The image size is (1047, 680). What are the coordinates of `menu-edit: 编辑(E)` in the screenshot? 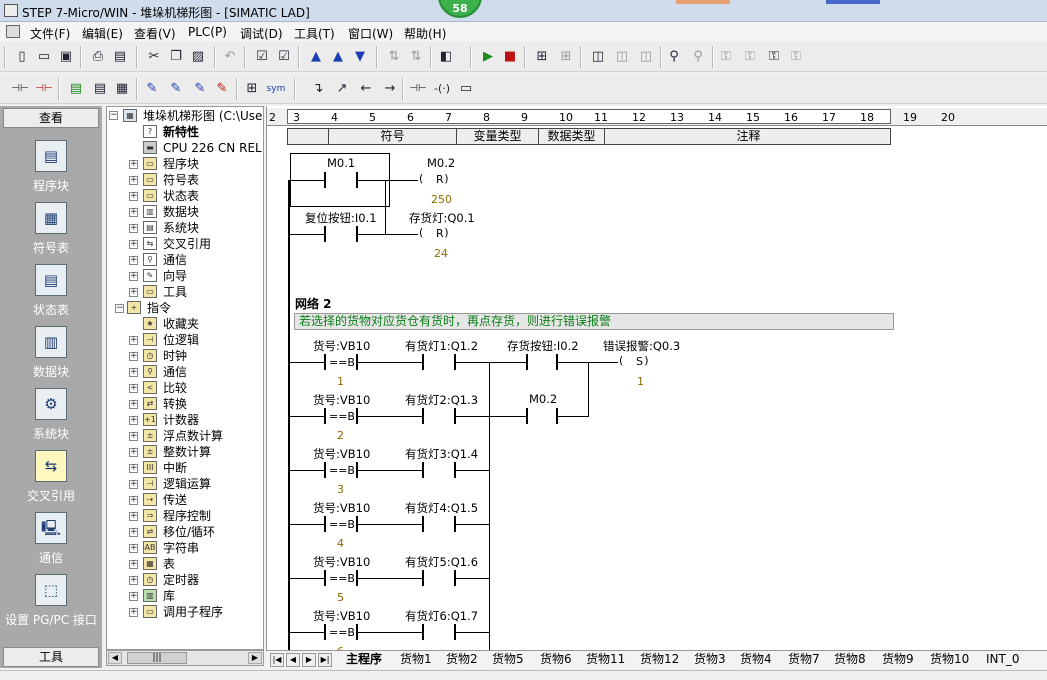 It's located at (102, 33).